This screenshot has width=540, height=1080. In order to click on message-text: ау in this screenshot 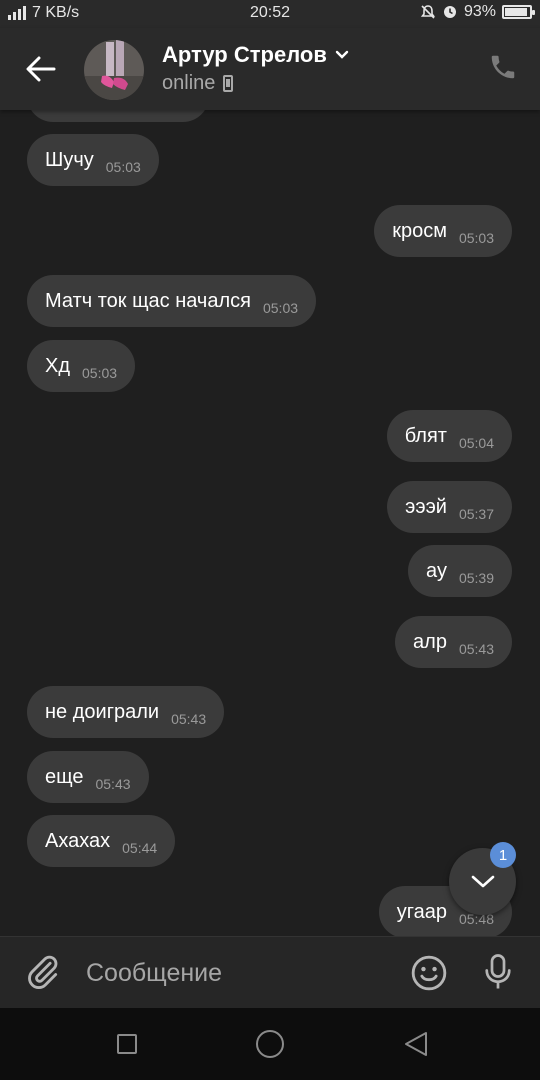, I will do `click(436, 570)`.